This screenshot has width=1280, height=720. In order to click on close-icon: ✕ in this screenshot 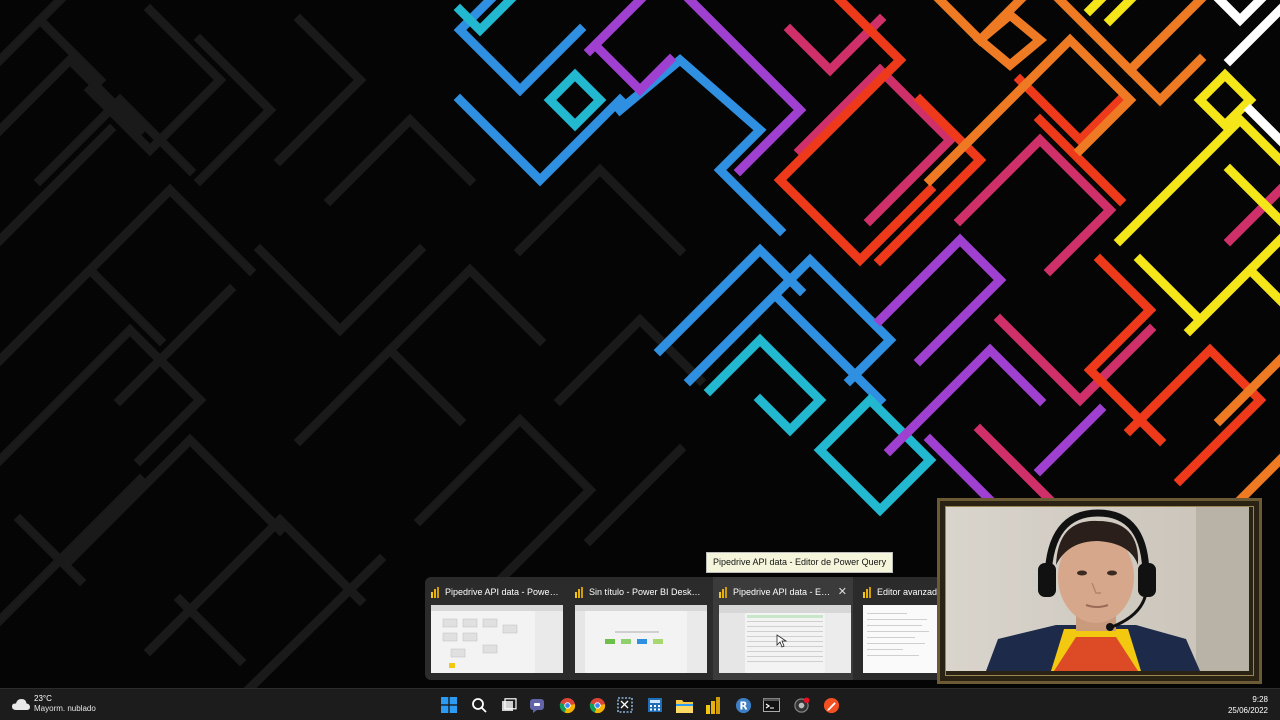, I will do `click(842, 592)`.